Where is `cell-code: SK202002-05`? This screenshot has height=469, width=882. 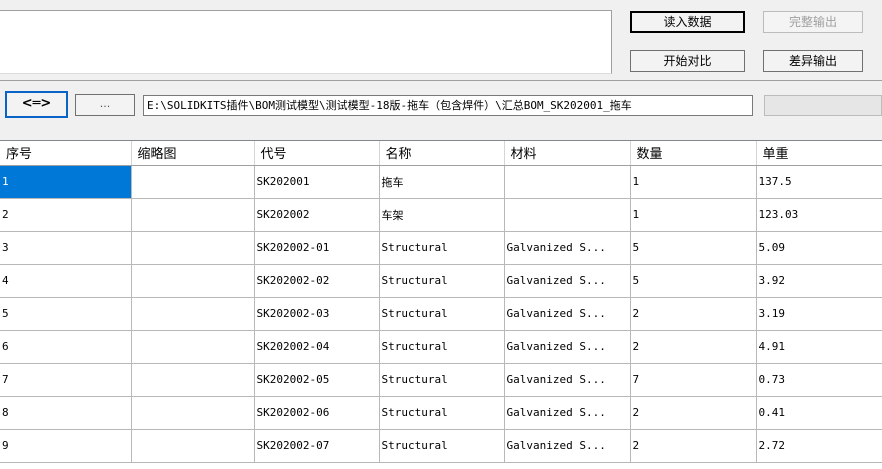
cell-code: SK202002-05 is located at coordinates (317, 380).